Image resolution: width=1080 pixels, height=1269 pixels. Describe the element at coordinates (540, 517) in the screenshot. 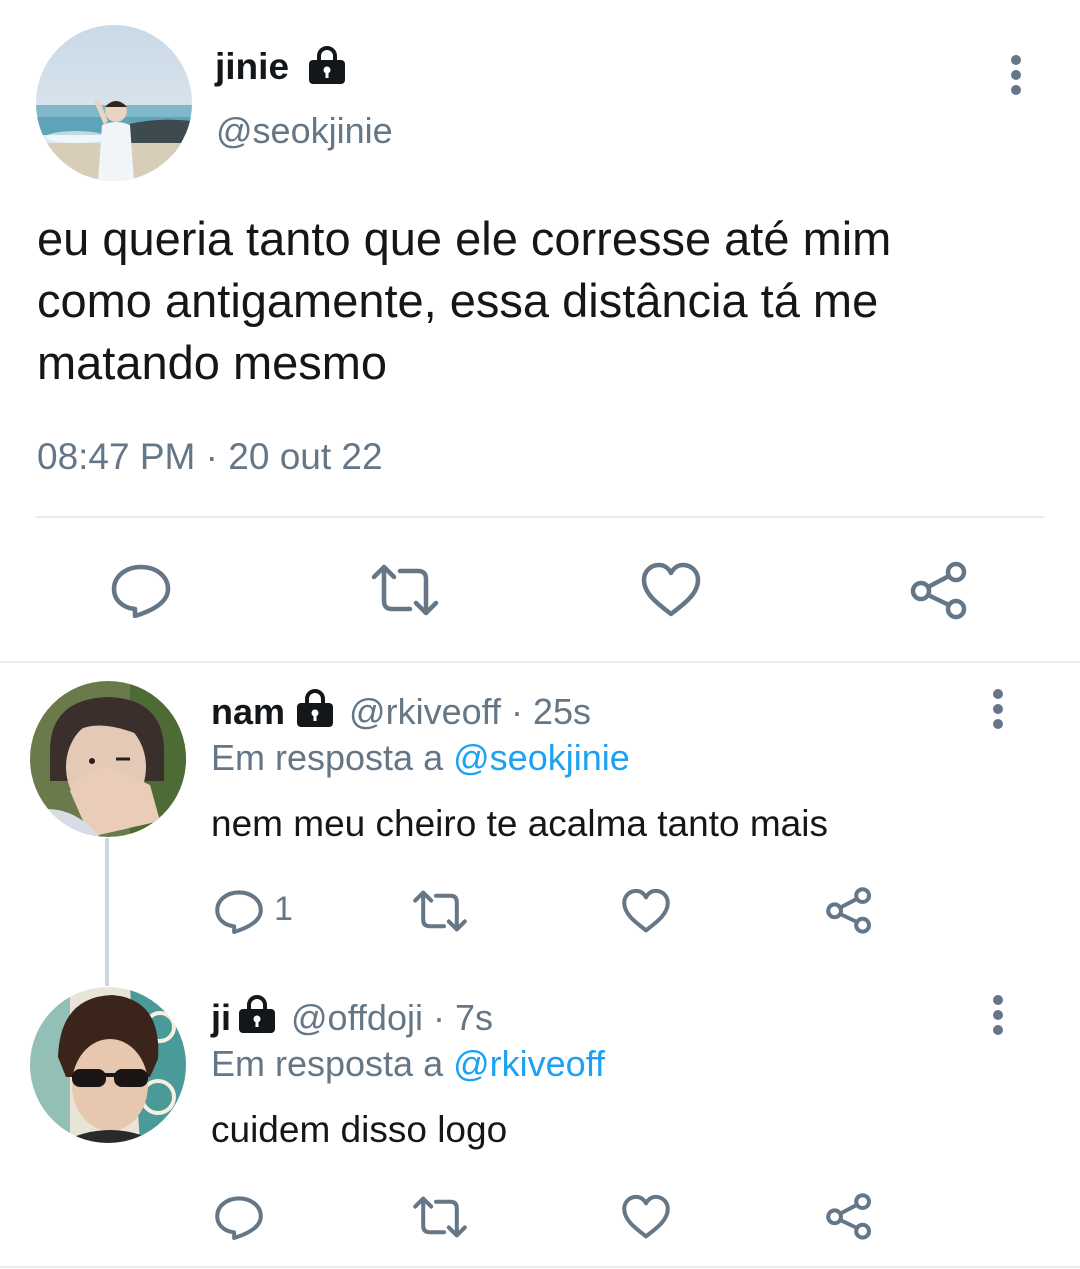

I see `divider` at that location.